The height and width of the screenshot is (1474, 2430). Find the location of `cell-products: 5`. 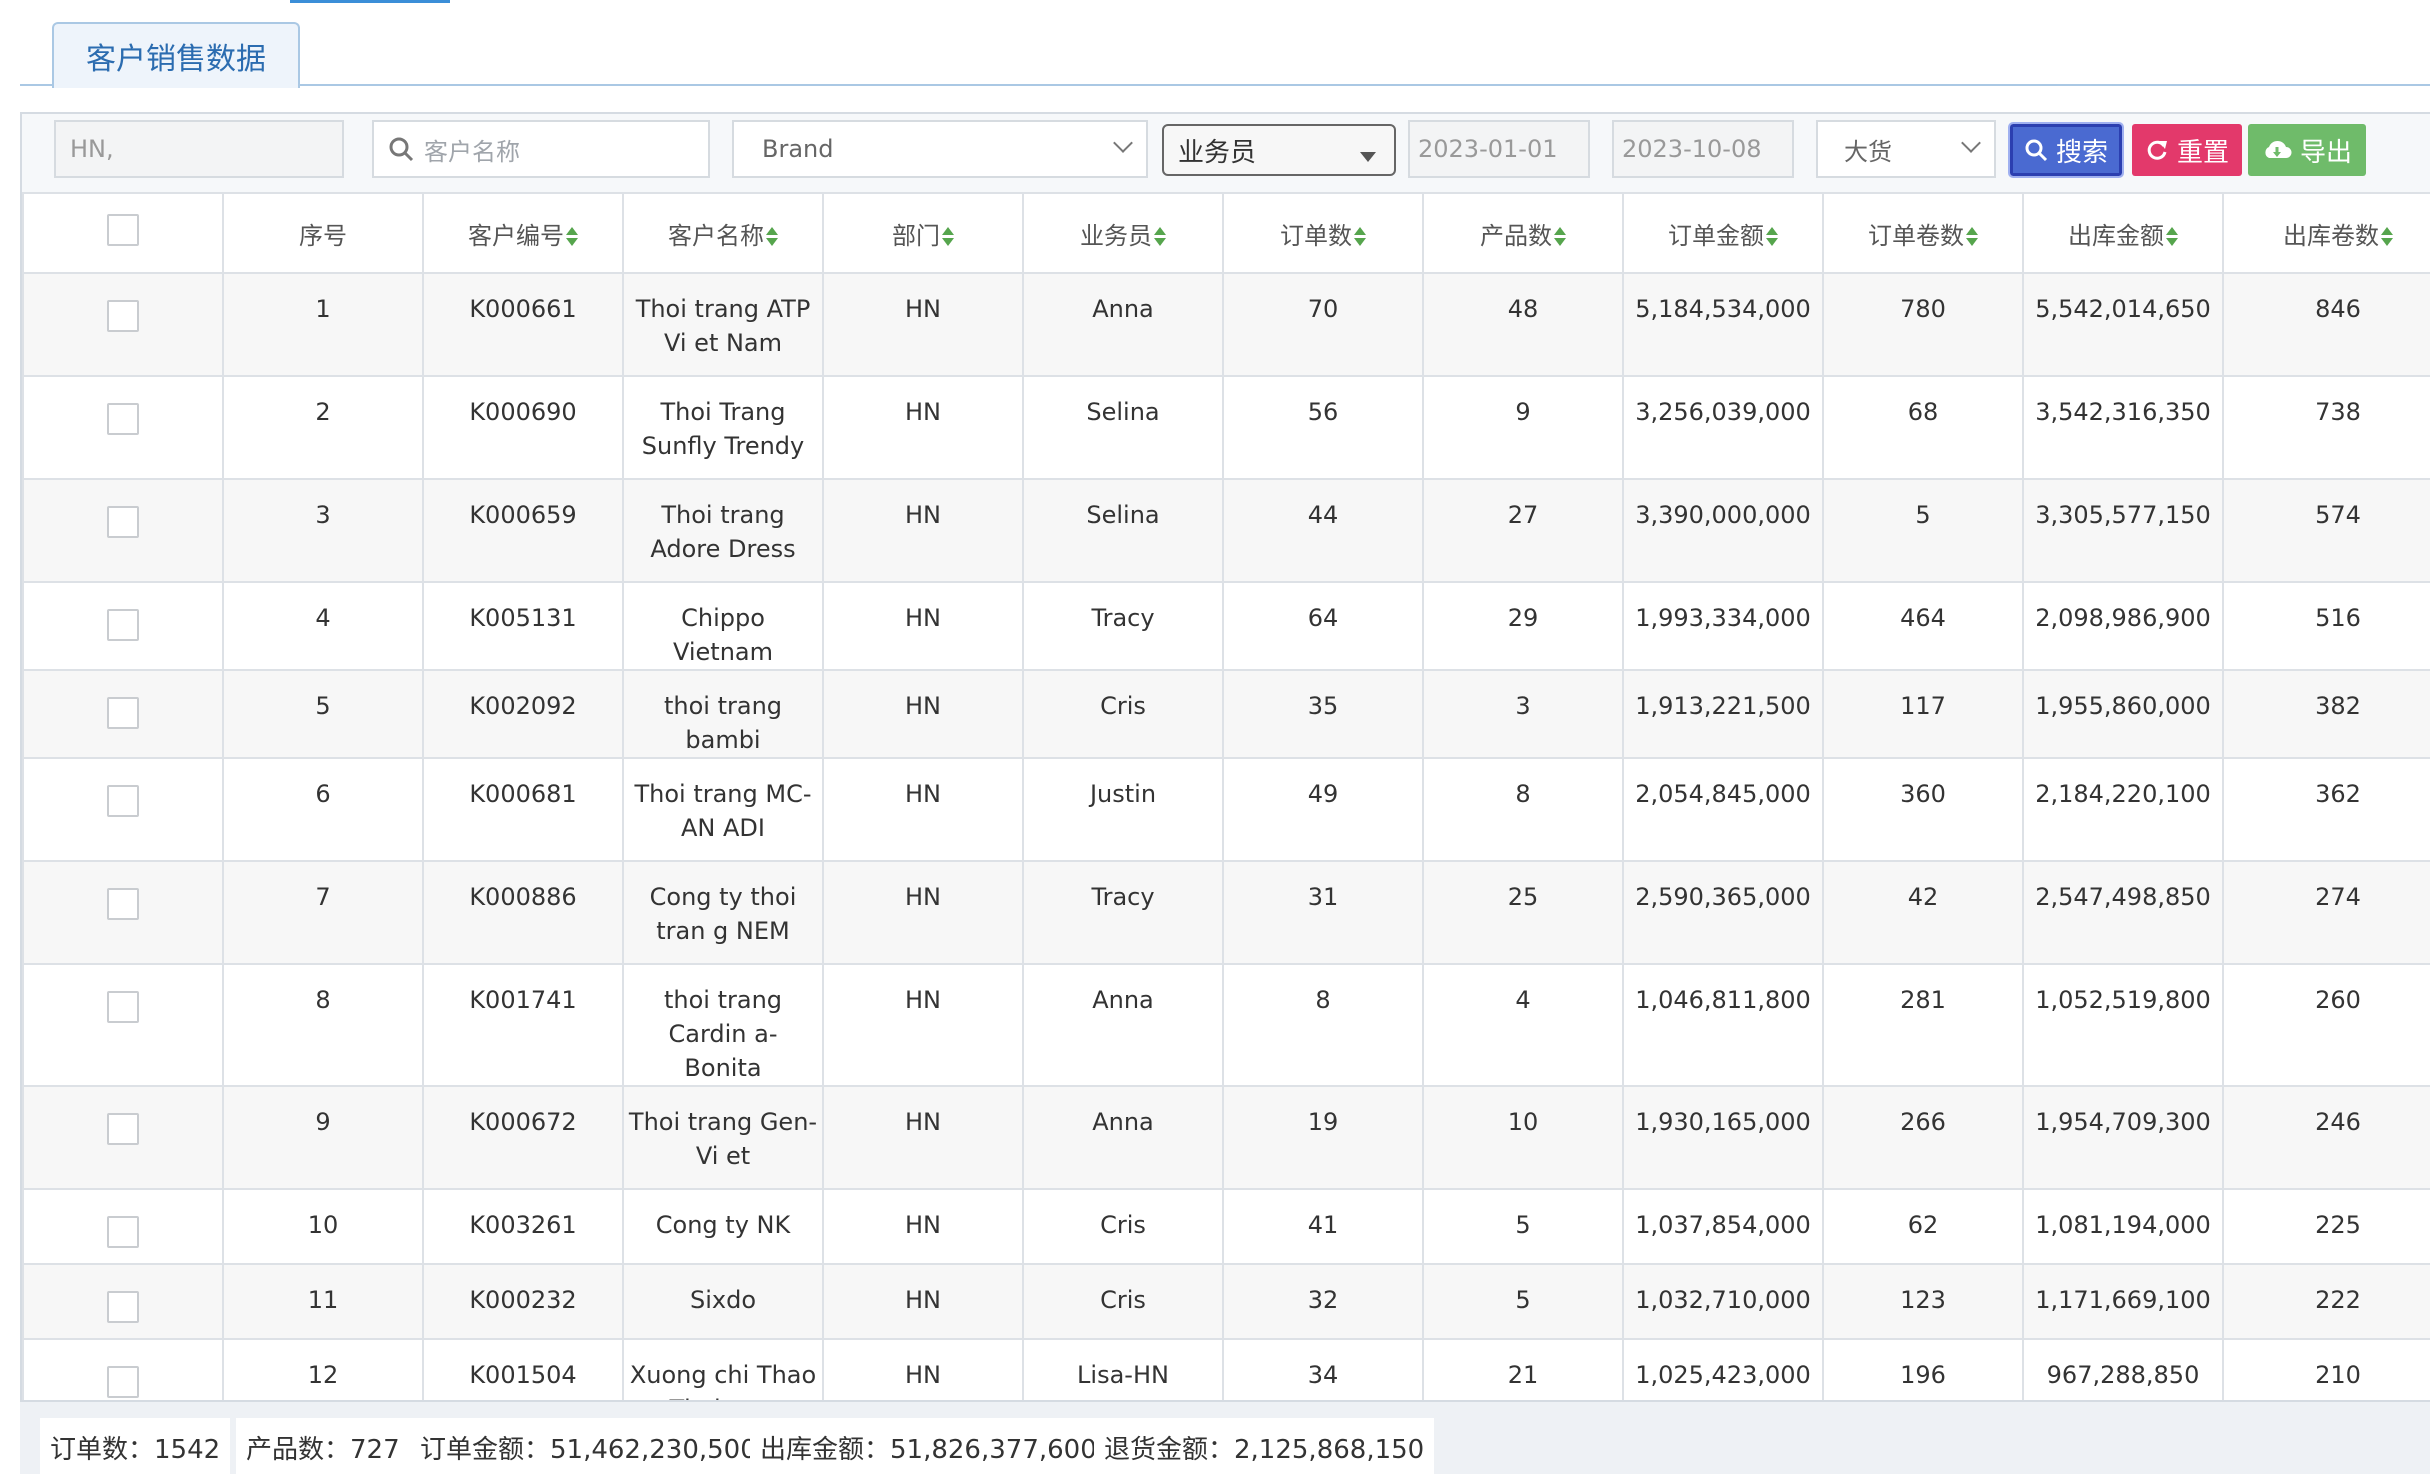

cell-products: 5 is located at coordinates (1523, 1226).